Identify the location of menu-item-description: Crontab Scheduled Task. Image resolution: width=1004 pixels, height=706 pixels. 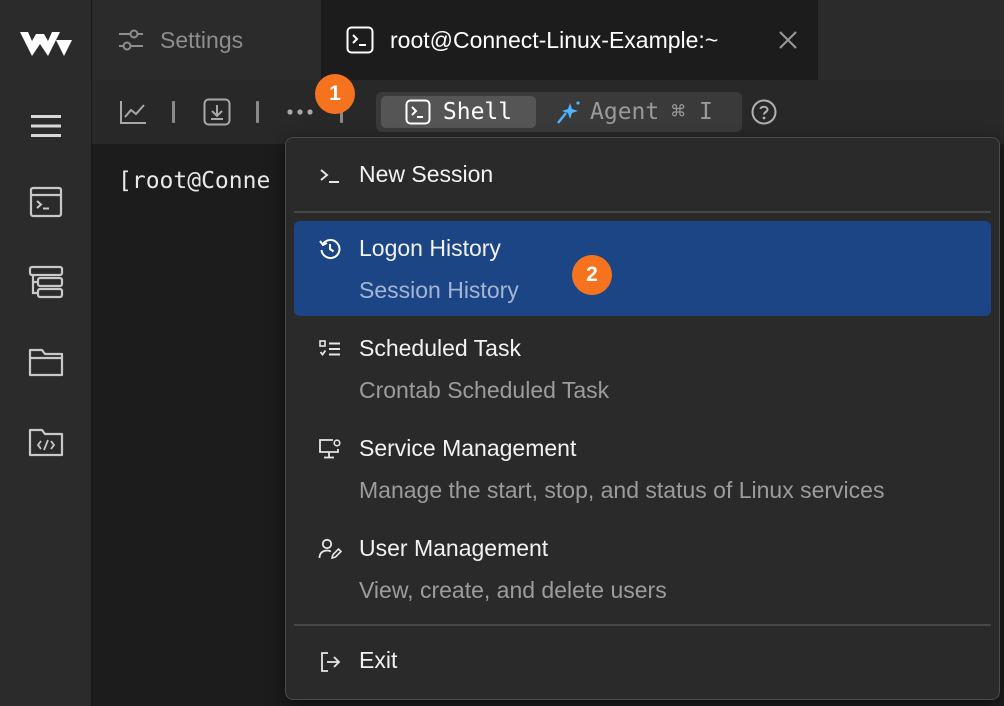
(484, 390).